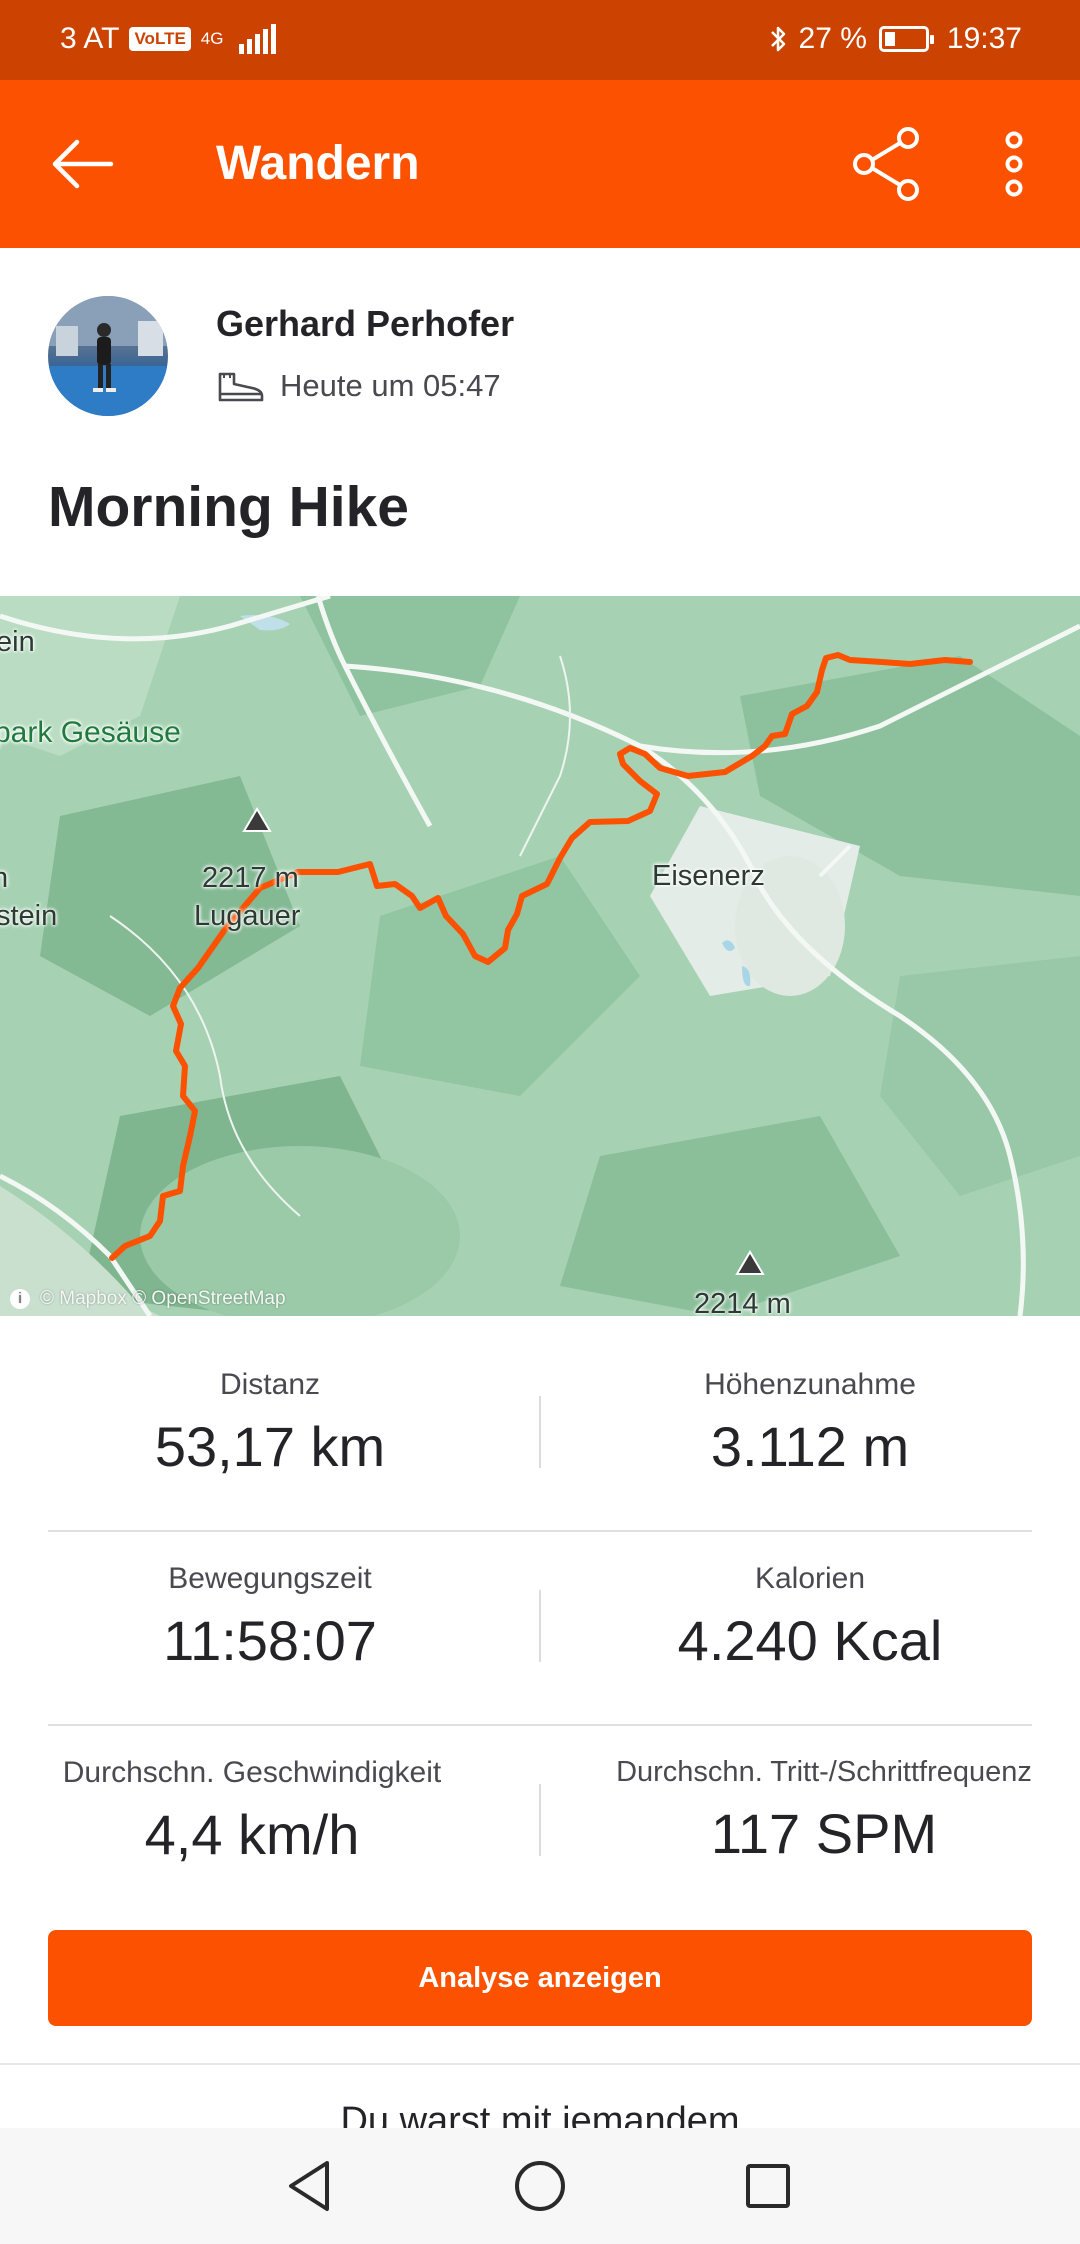 This screenshot has width=1080, height=2244. I want to click on status-right: 27 % 19:37, so click(895, 39).